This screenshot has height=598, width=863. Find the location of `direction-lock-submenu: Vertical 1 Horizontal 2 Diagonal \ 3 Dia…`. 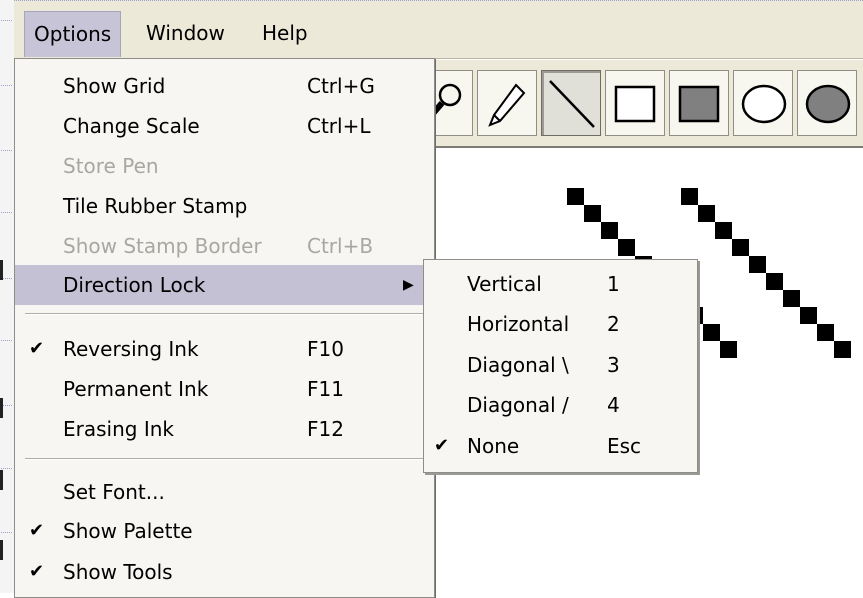

direction-lock-submenu: Vertical 1 Horizontal 2 Diagonal \ 3 Dia… is located at coordinates (560, 366).